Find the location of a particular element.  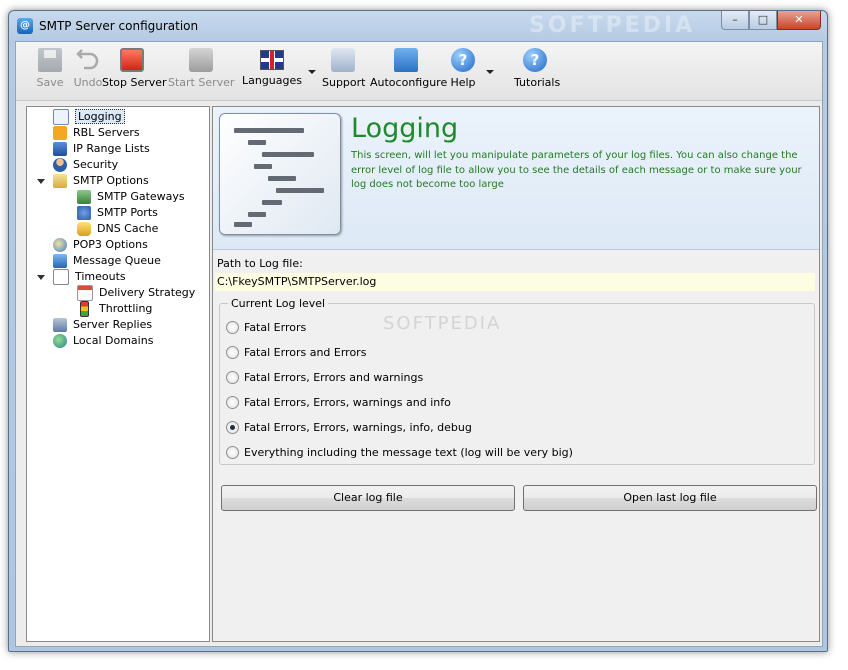

expand-smtp-options-icon is located at coordinates (41, 181).